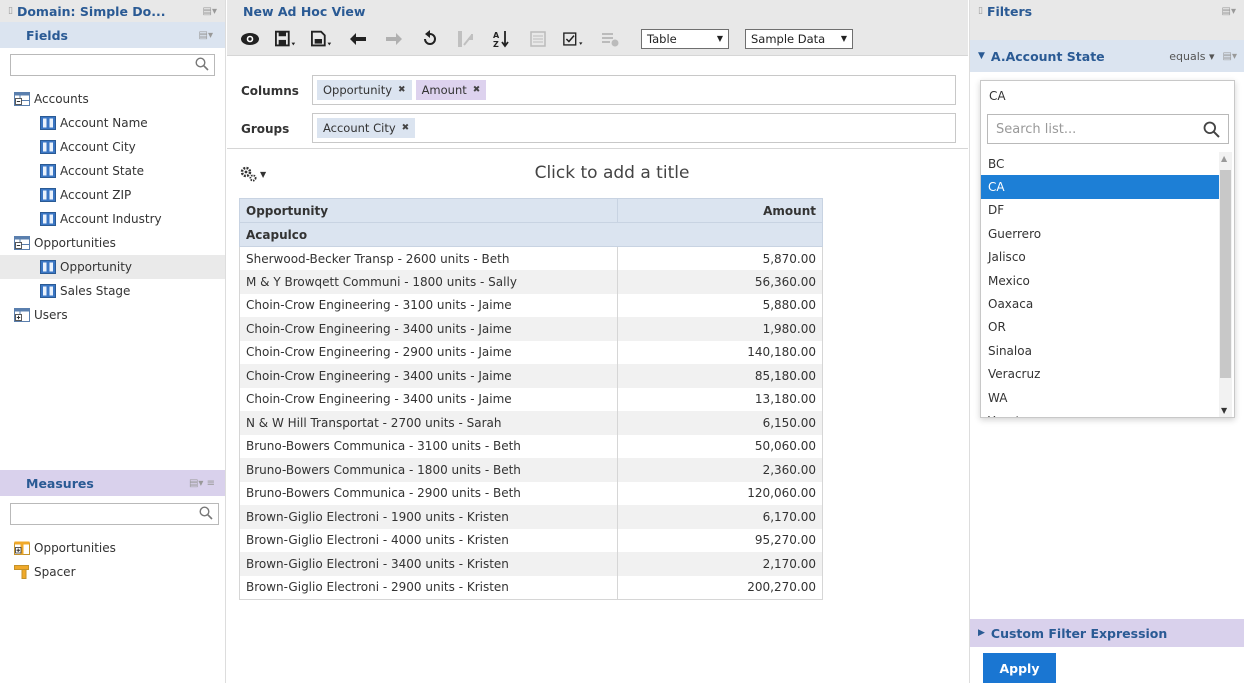 This screenshot has height=683, width=1244. I want to click on redo-icon, so click(394, 39).